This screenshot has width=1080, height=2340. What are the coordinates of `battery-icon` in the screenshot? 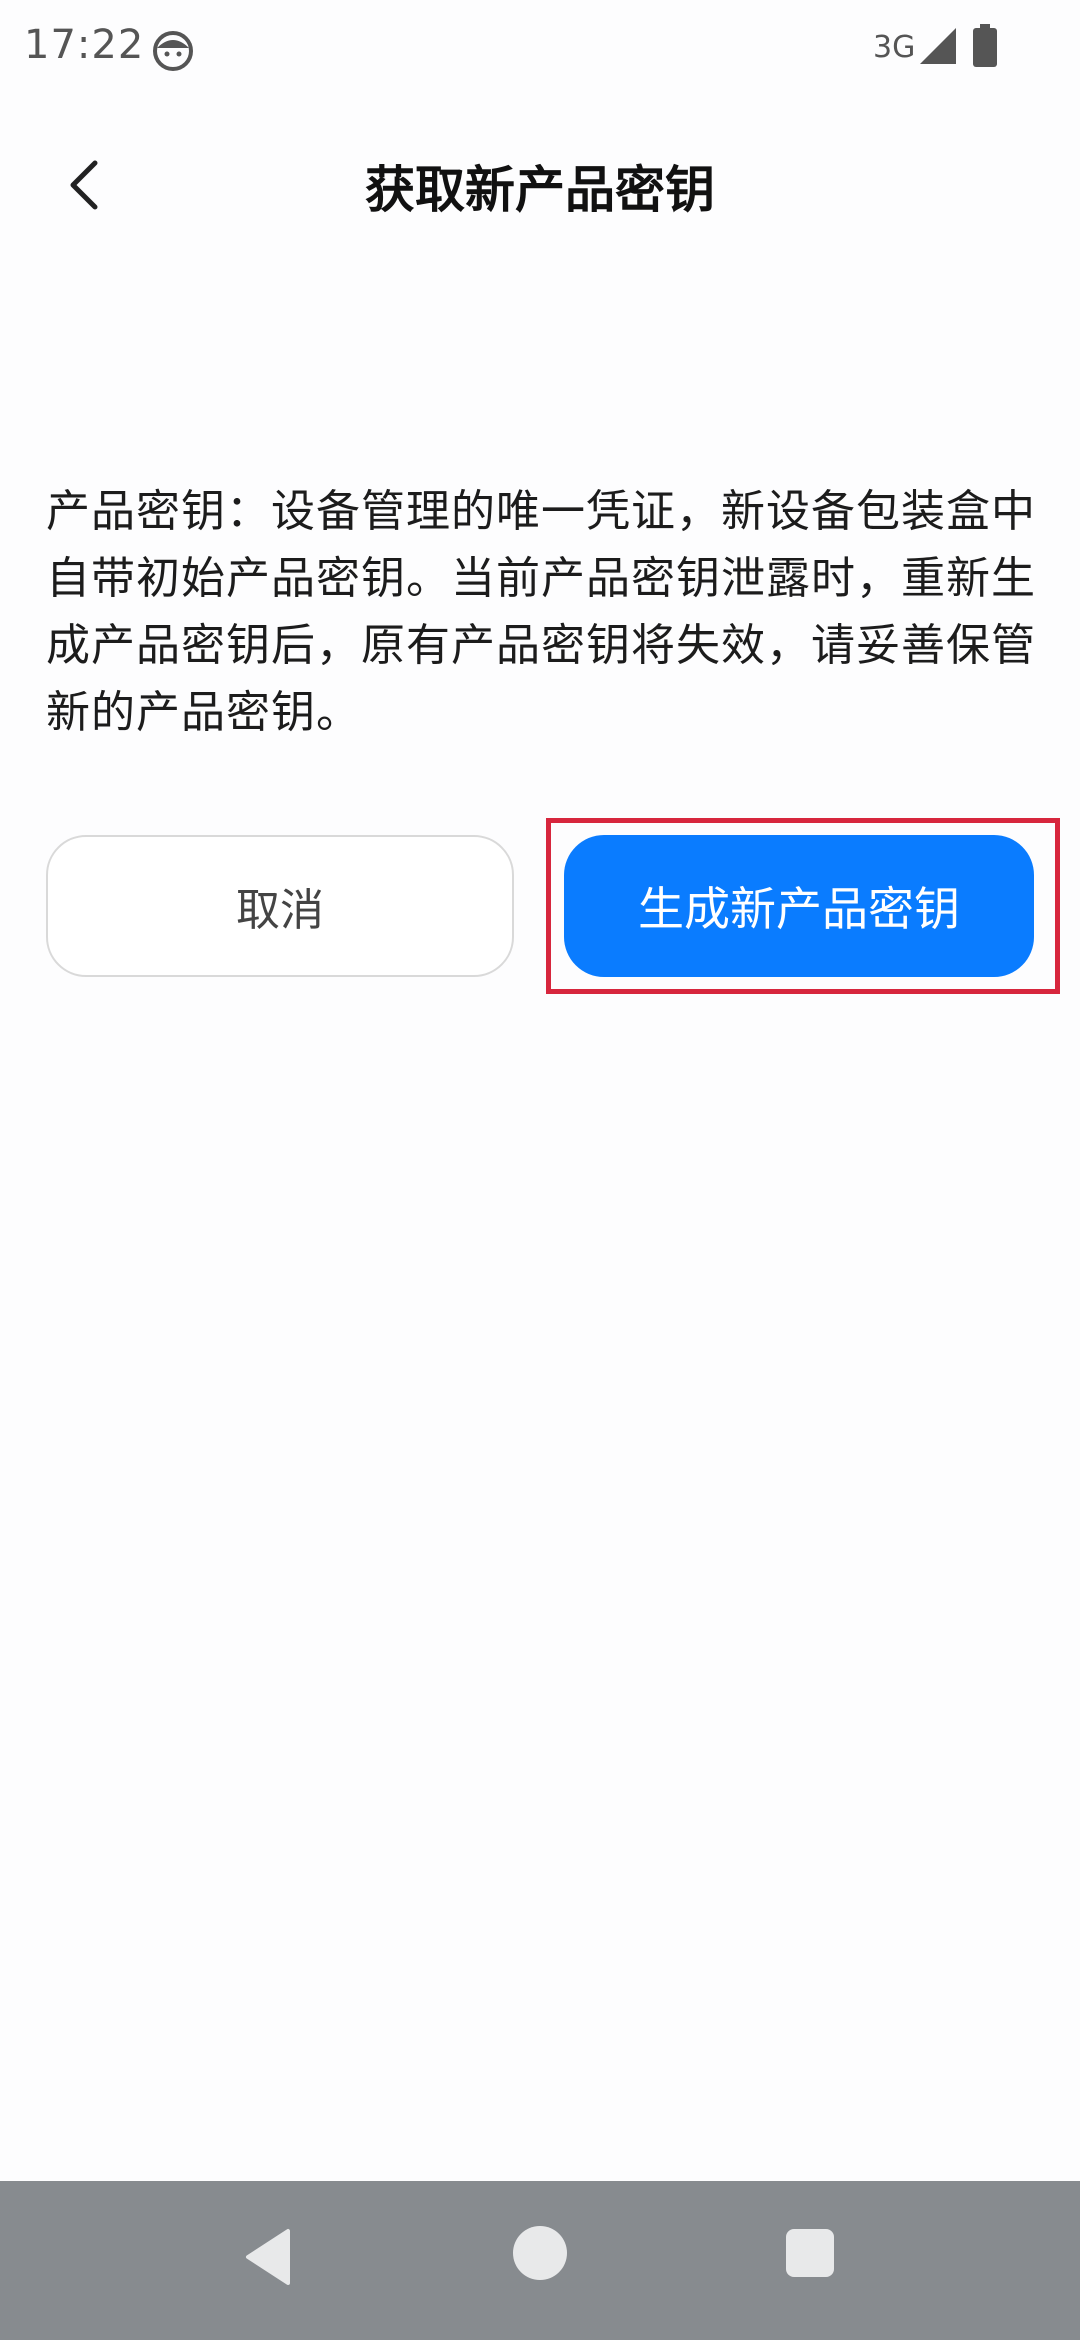 It's located at (985, 46).